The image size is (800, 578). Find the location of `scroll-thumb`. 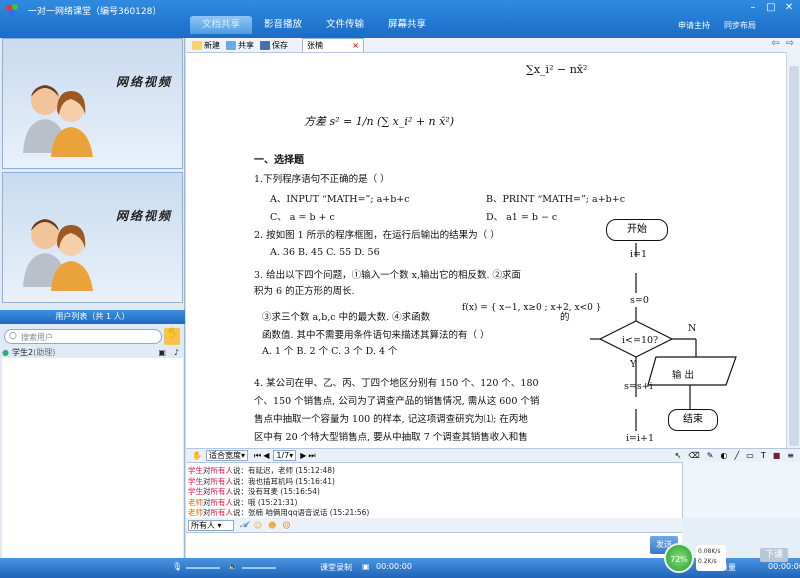

scroll-thumb is located at coordinates (794, 256).